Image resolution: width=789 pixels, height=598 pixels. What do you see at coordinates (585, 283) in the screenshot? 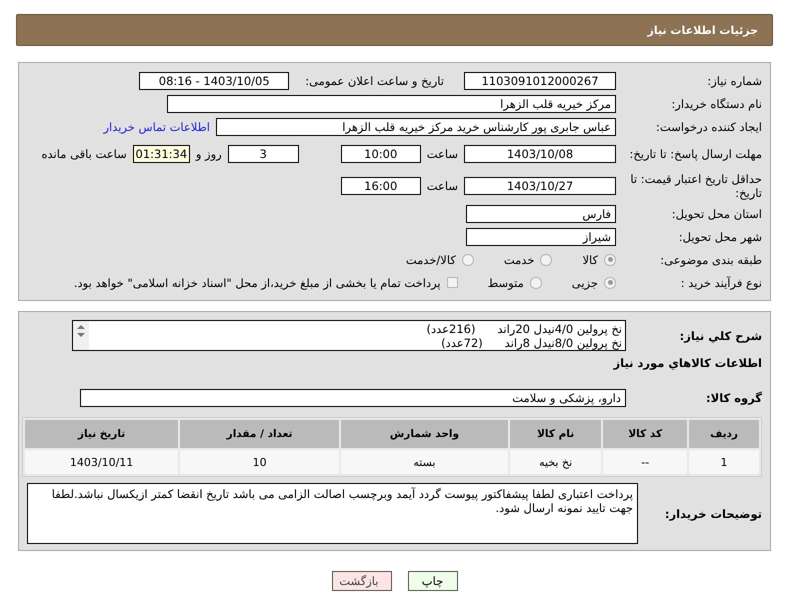
I see `radio-label: جزیی` at bounding box center [585, 283].